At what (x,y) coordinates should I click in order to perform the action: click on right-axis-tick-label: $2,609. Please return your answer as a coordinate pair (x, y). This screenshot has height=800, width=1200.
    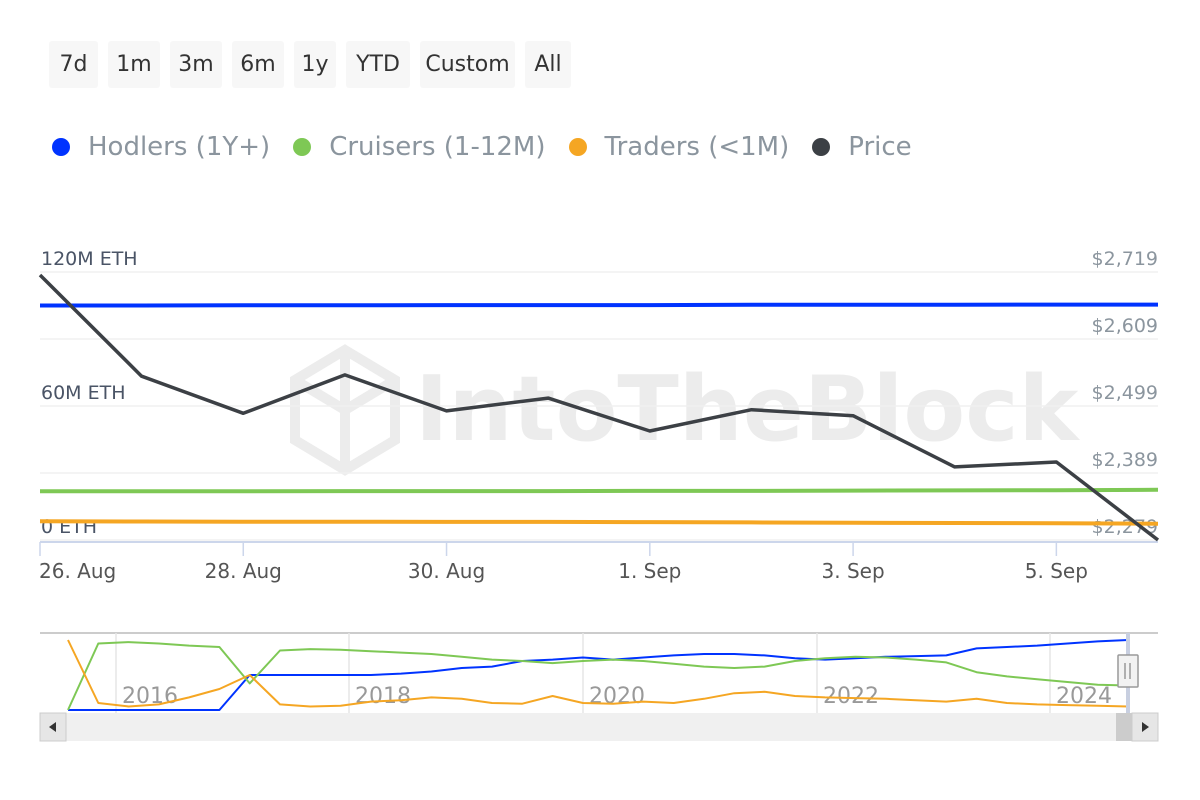
    Looking at the image, I should click on (1125, 326).